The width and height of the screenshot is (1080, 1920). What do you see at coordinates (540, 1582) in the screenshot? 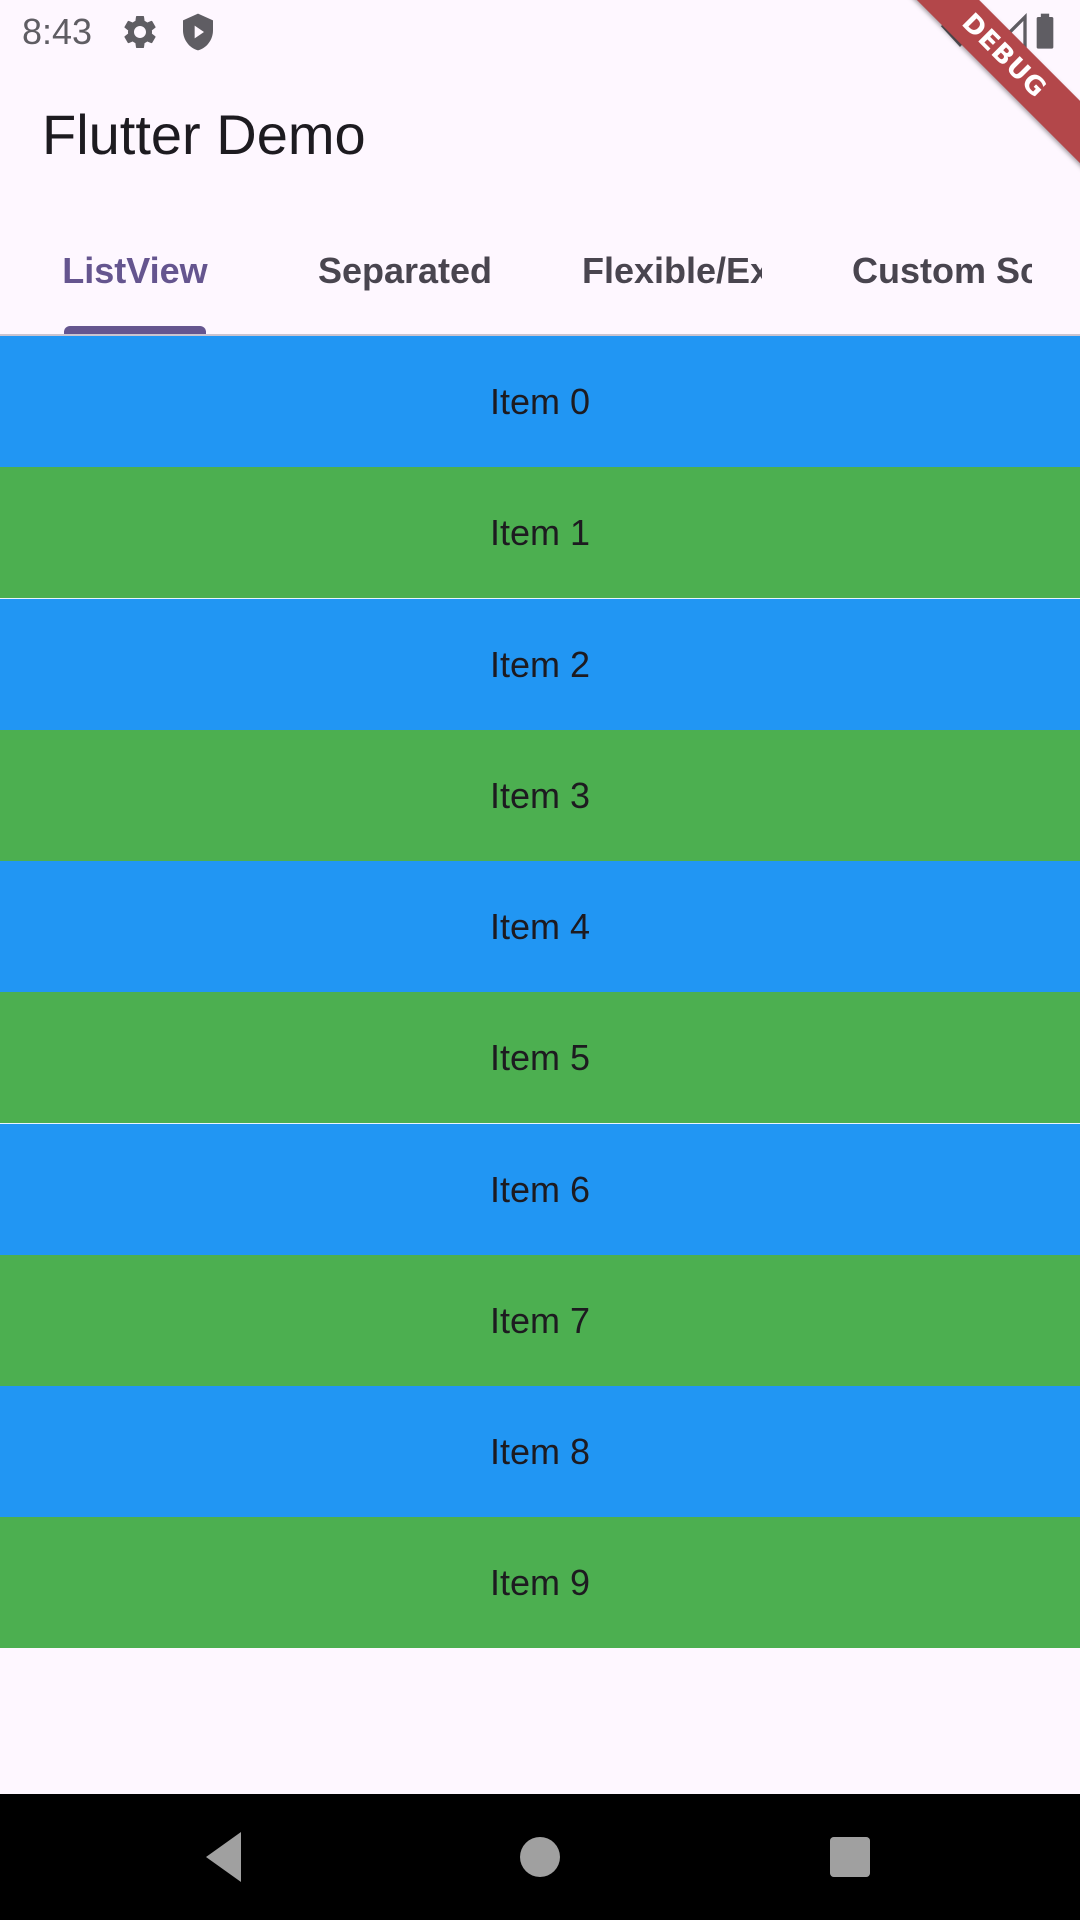
I see `list-item: Item 9` at bounding box center [540, 1582].